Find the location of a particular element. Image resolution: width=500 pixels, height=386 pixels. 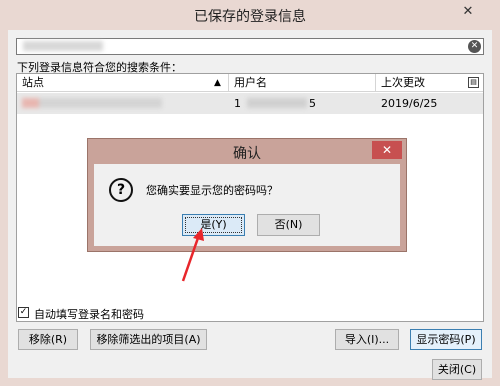

table-row: 1 5 2019/6/25 is located at coordinates (250, 103).